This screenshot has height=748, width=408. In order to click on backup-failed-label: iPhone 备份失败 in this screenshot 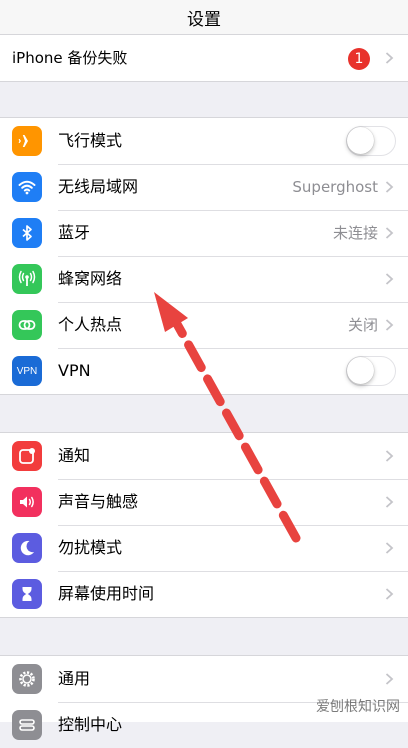, I will do `click(70, 58)`.